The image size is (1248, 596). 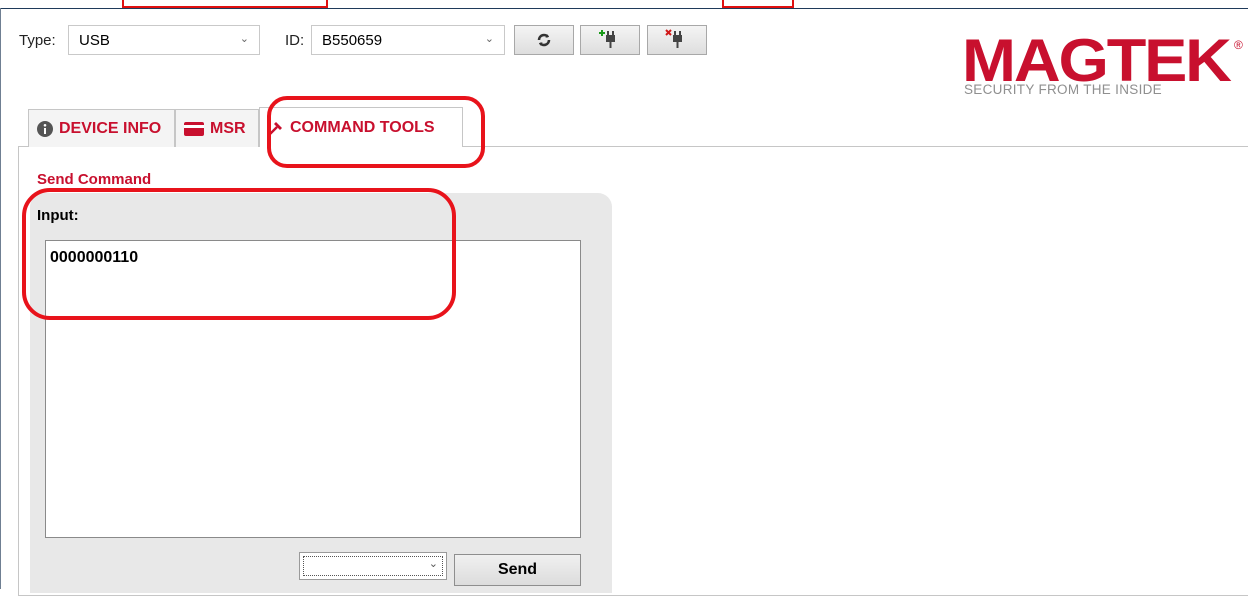 What do you see at coordinates (1238, 45) in the screenshot?
I see `logo-registered-mark: ®` at bounding box center [1238, 45].